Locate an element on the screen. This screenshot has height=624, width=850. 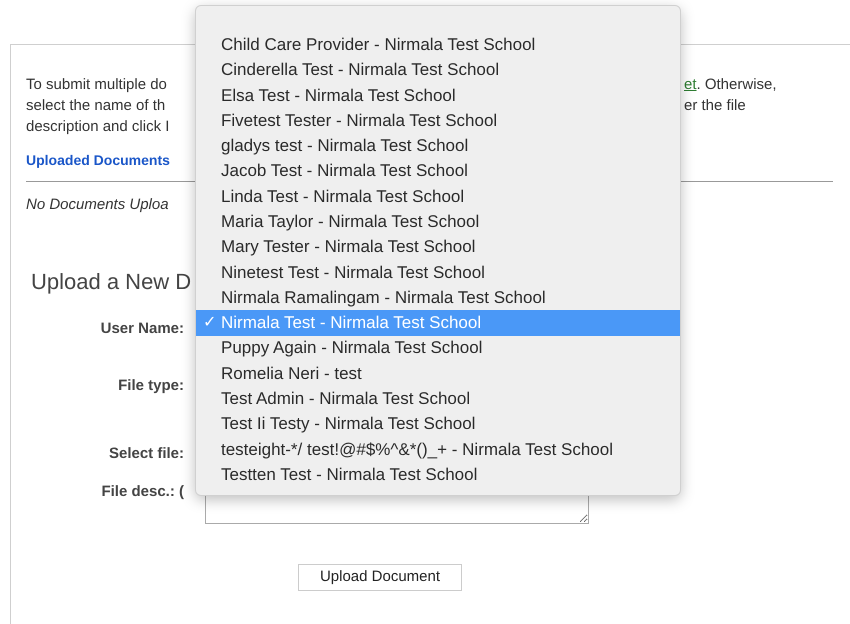
empty-message: No Documents Uploa is located at coordinates (97, 205).